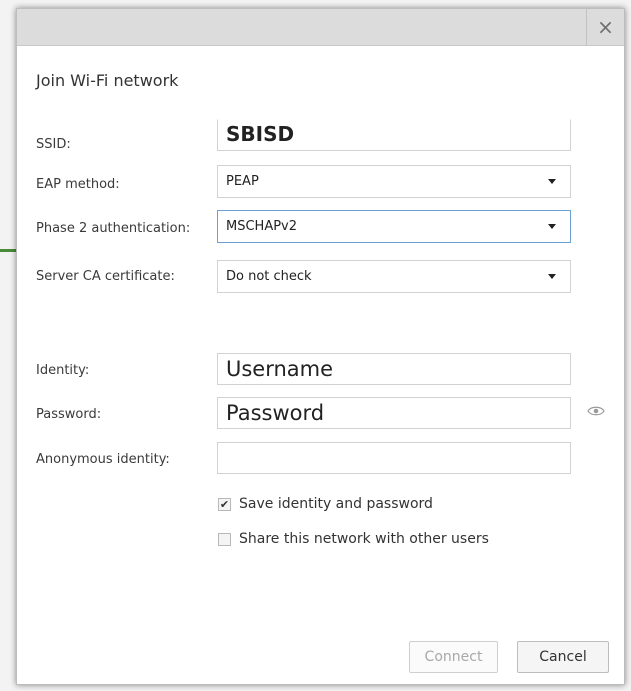 This screenshot has width=631, height=691. I want to click on server-ca-value: Do not check, so click(269, 276).